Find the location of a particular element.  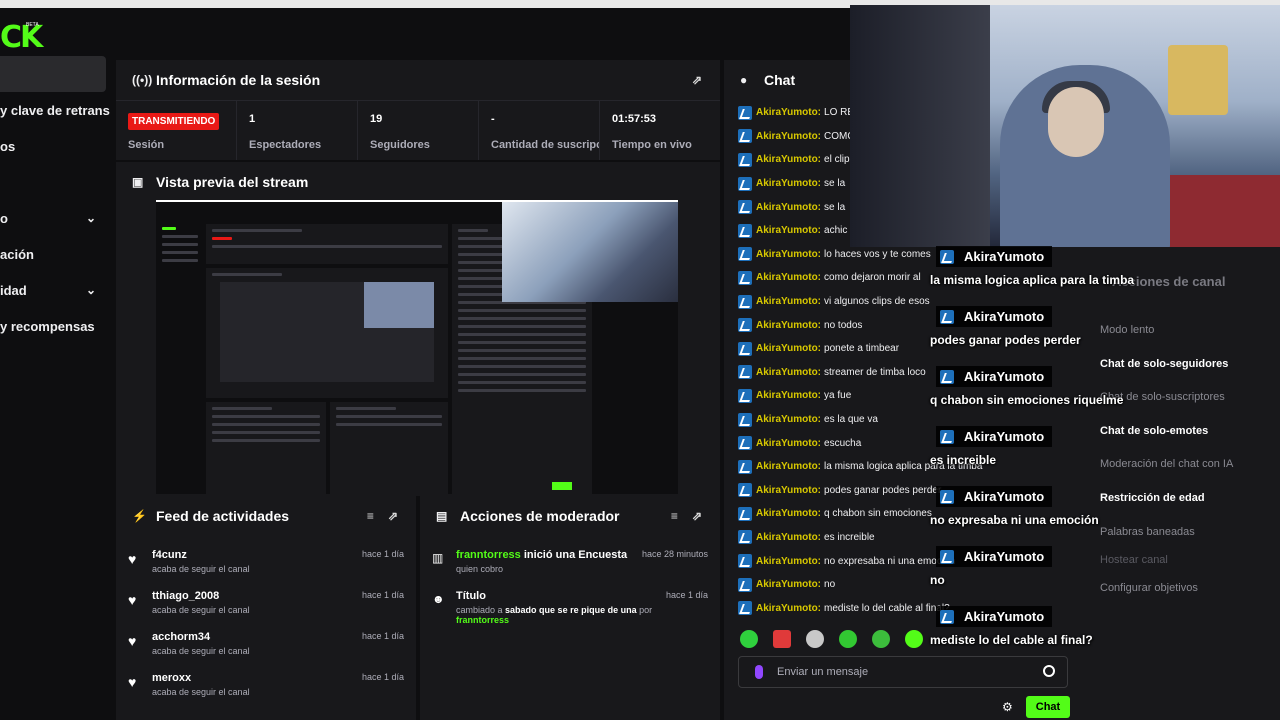

mod-action-time: hace 28 minutos is located at coordinates (674, 554).